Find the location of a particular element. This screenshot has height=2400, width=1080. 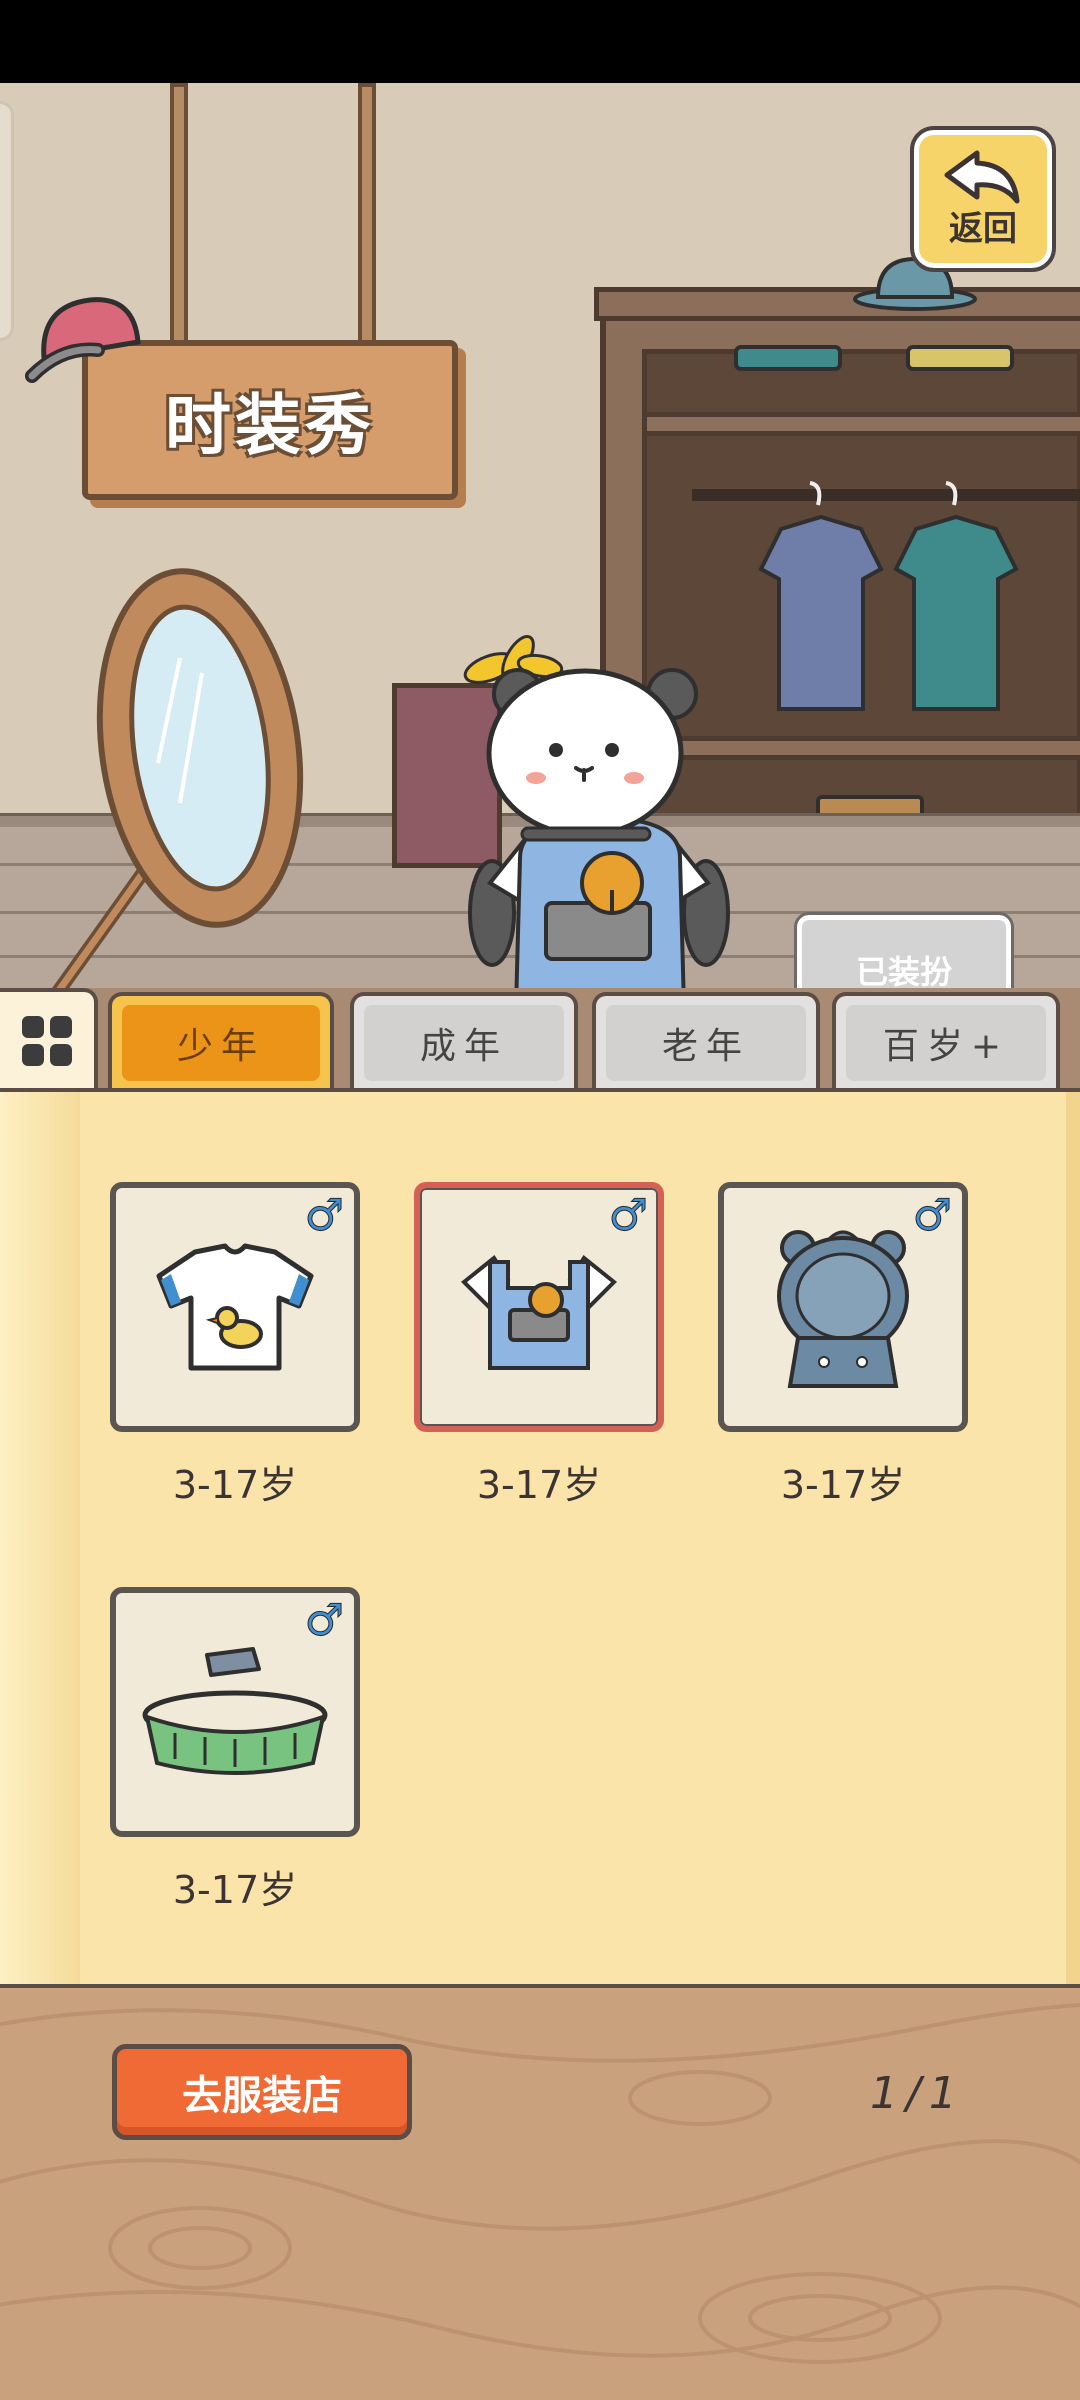

bell-overalls-icon is located at coordinates (539, 1312).